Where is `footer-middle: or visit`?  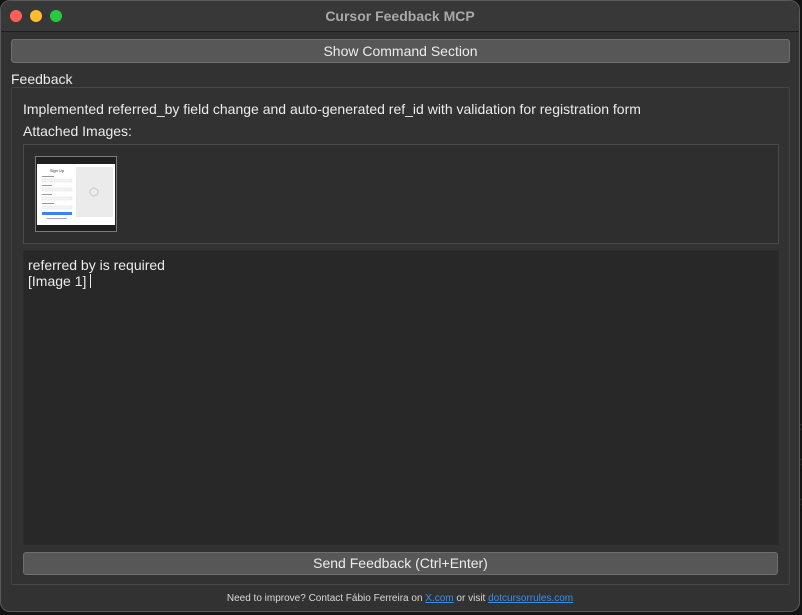
footer-middle: or visit is located at coordinates (471, 598).